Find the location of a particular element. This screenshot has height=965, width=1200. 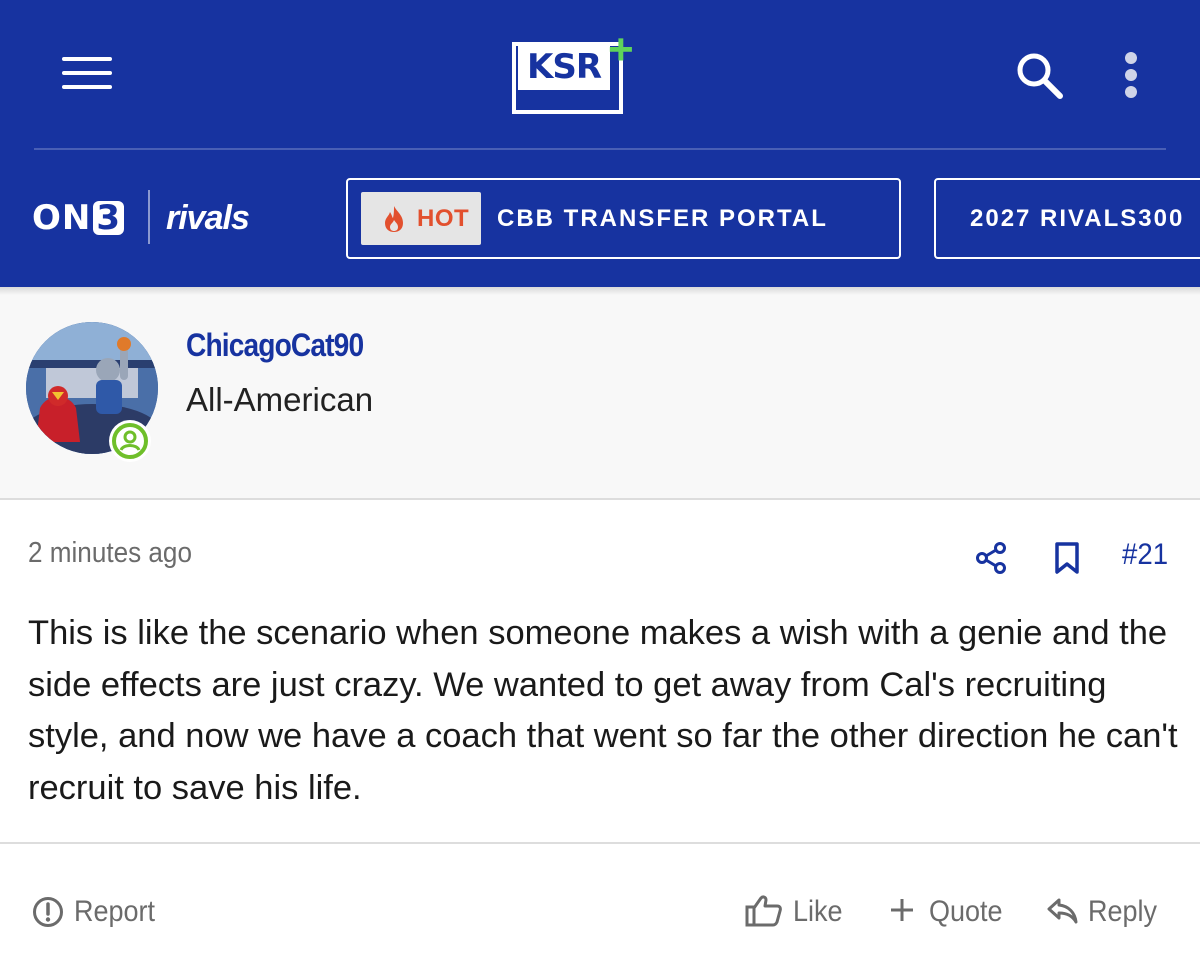

hot-badge: HOT is located at coordinates (421, 218).